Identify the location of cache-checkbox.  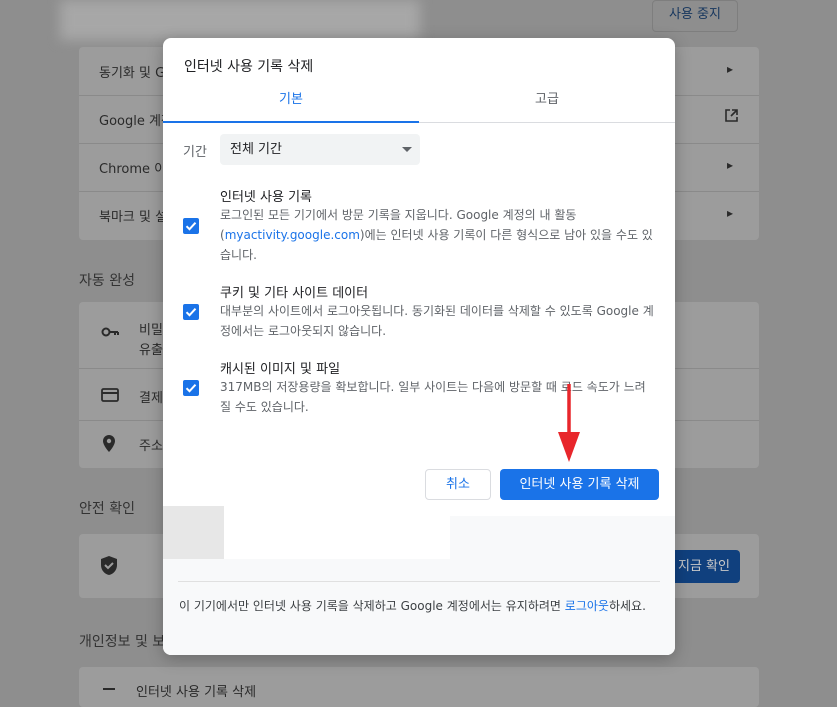
(191, 388).